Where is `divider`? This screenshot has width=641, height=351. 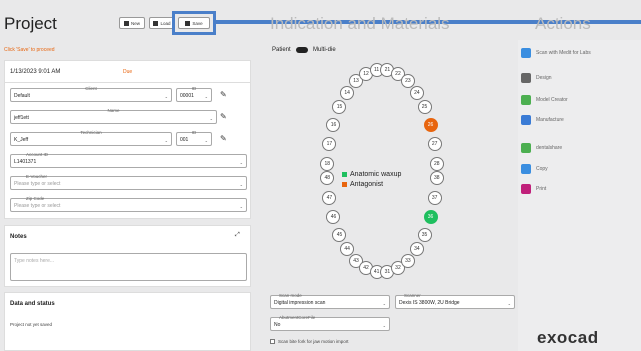 divider is located at coordinates (127, 82).